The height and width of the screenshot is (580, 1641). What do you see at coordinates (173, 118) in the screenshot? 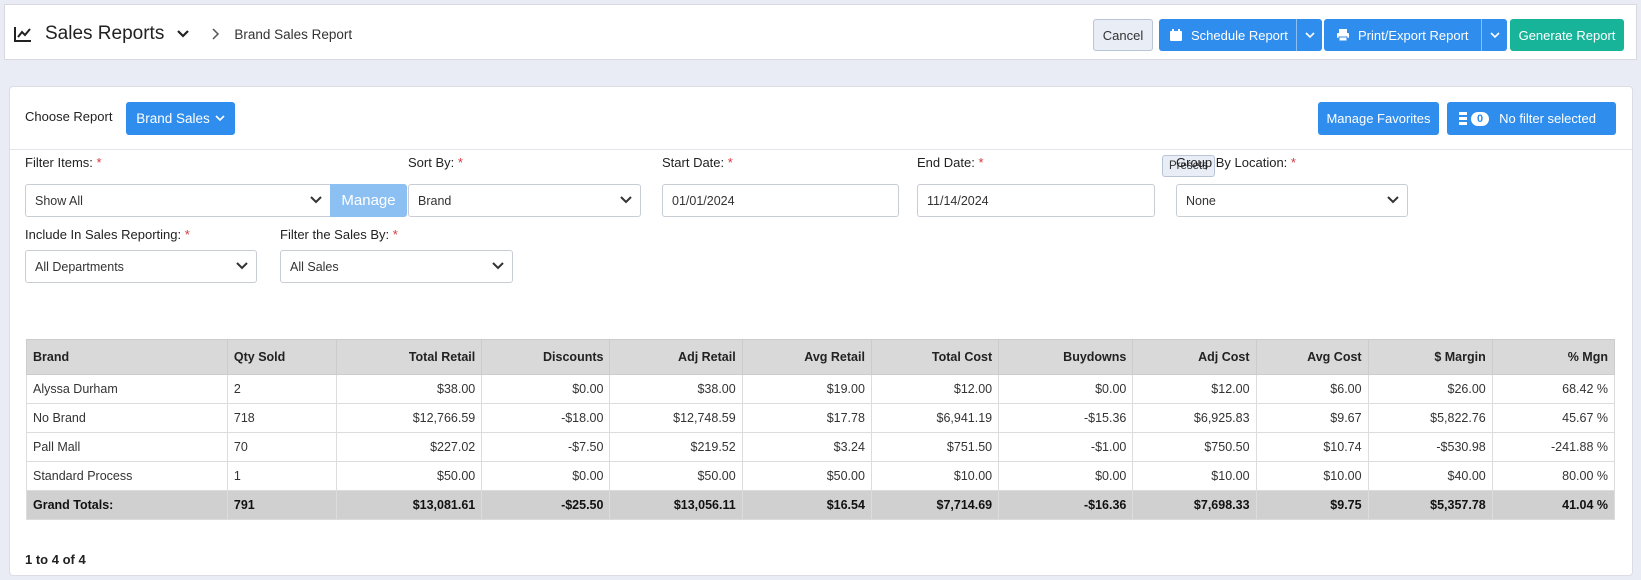
I see `report-select-label: Brand Sales` at bounding box center [173, 118].